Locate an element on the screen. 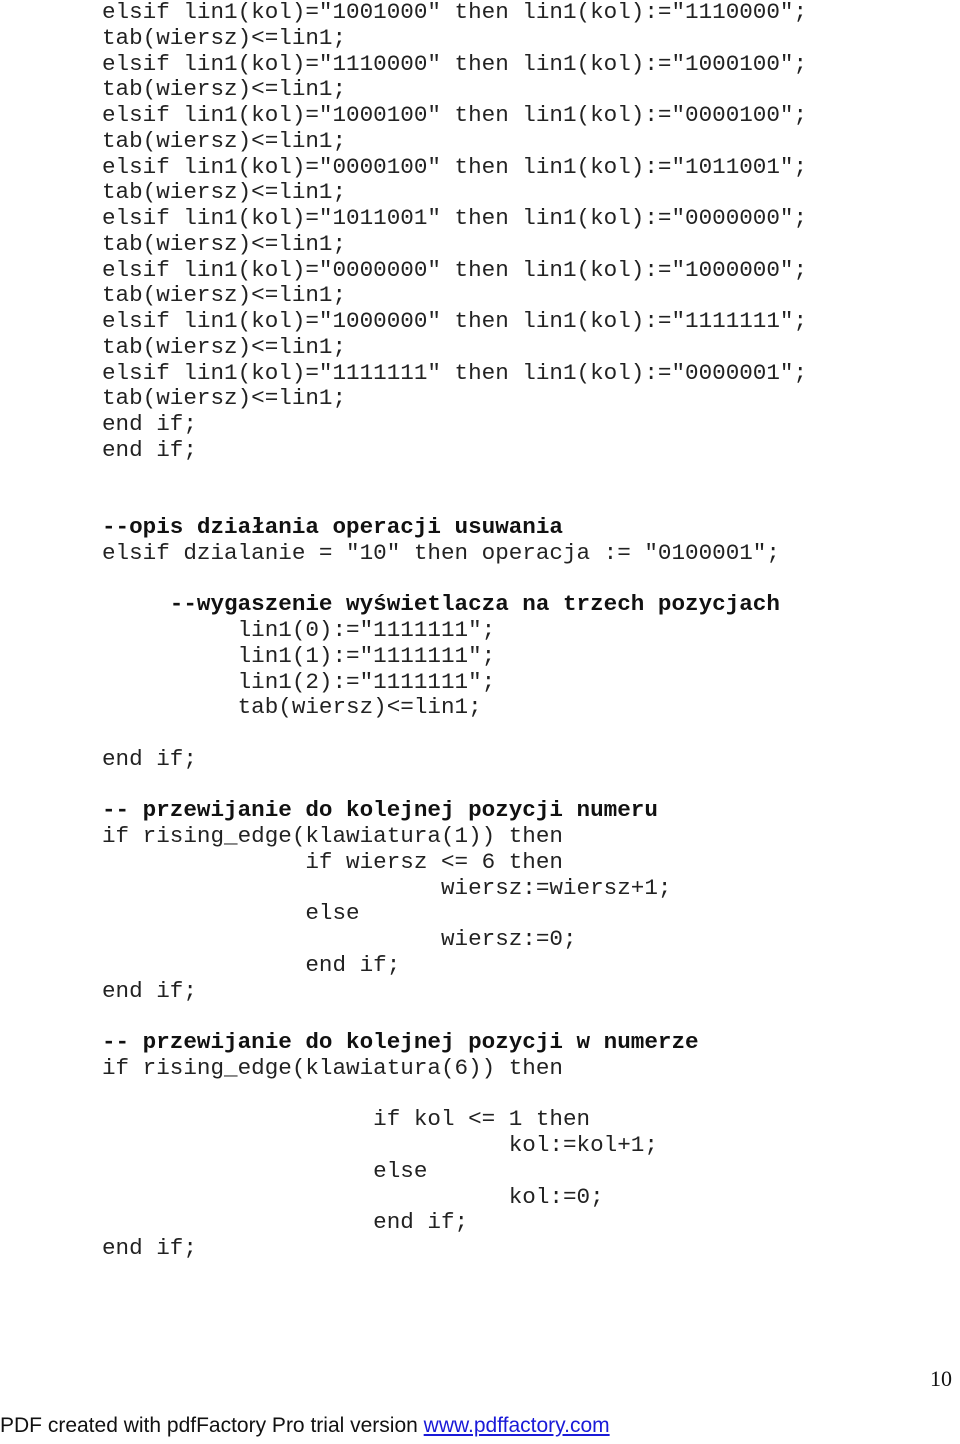  code-line: if wiersz <= 6 then is located at coordinates (332, 861).